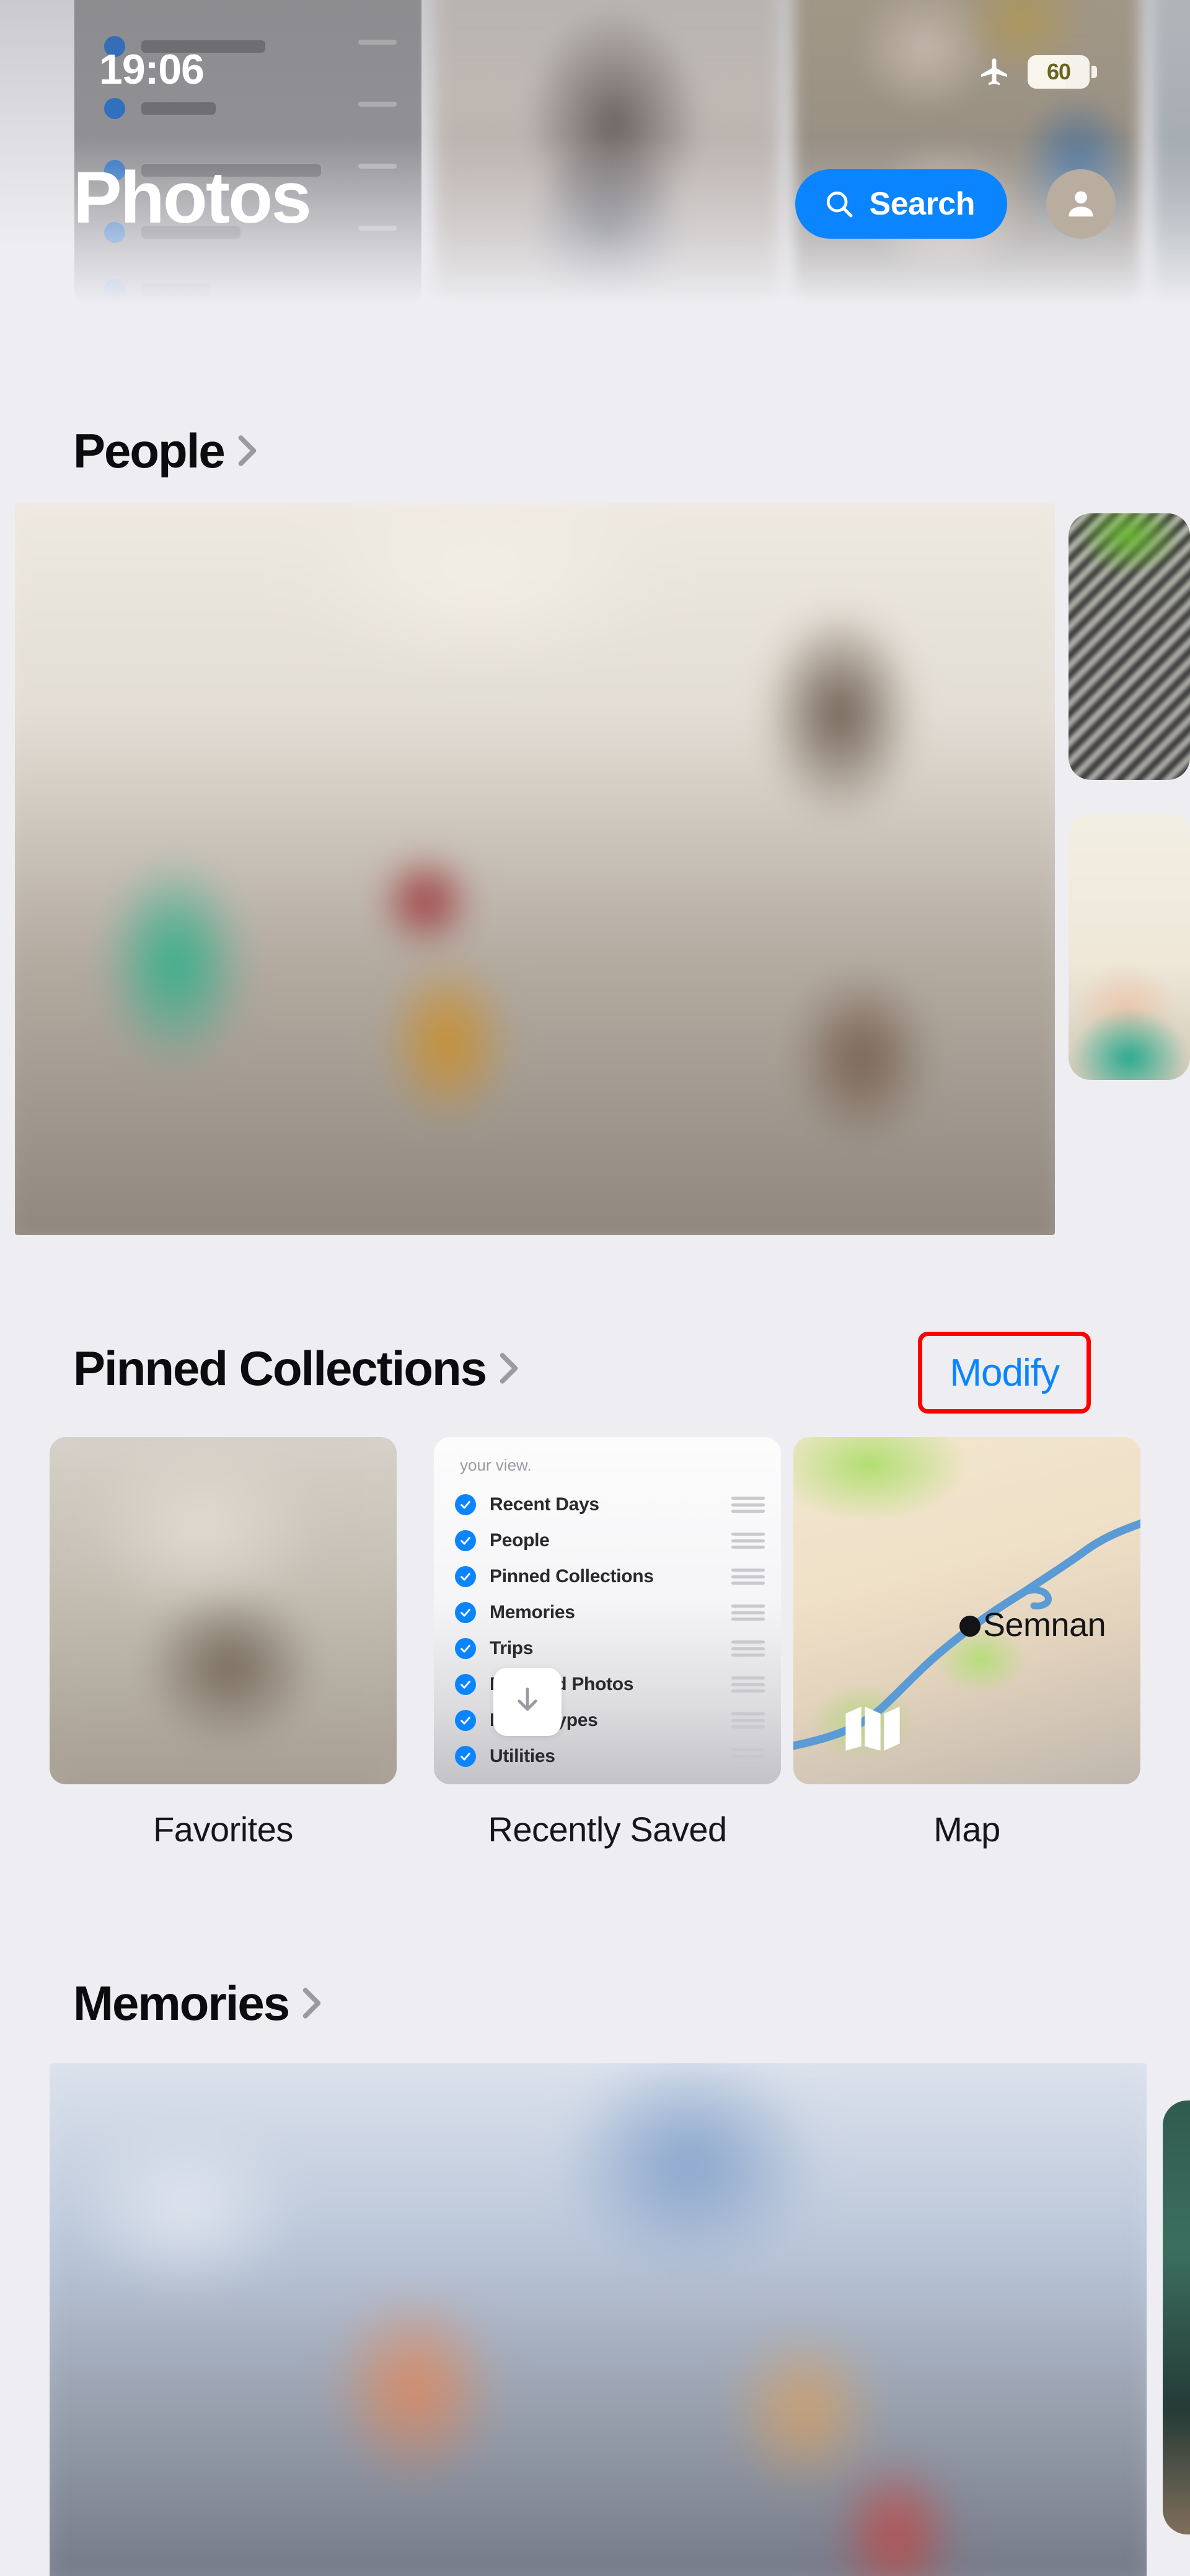 The width and height of the screenshot is (1190, 2576). I want to click on battery-indicator: 60, so click(1062, 72).